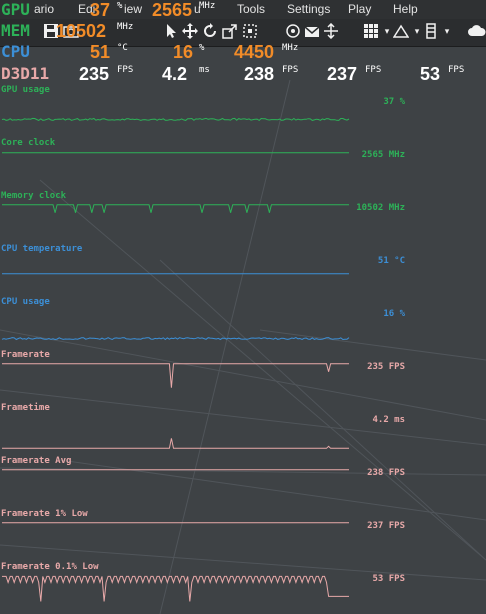 This screenshot has width=486, height=614. I want to click on graph-value: 2565 MHz, so click(383, 155).